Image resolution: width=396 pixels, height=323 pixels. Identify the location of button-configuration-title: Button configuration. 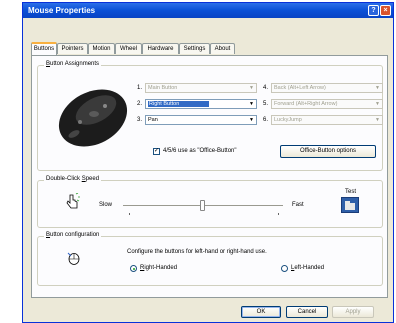
(73, 235).